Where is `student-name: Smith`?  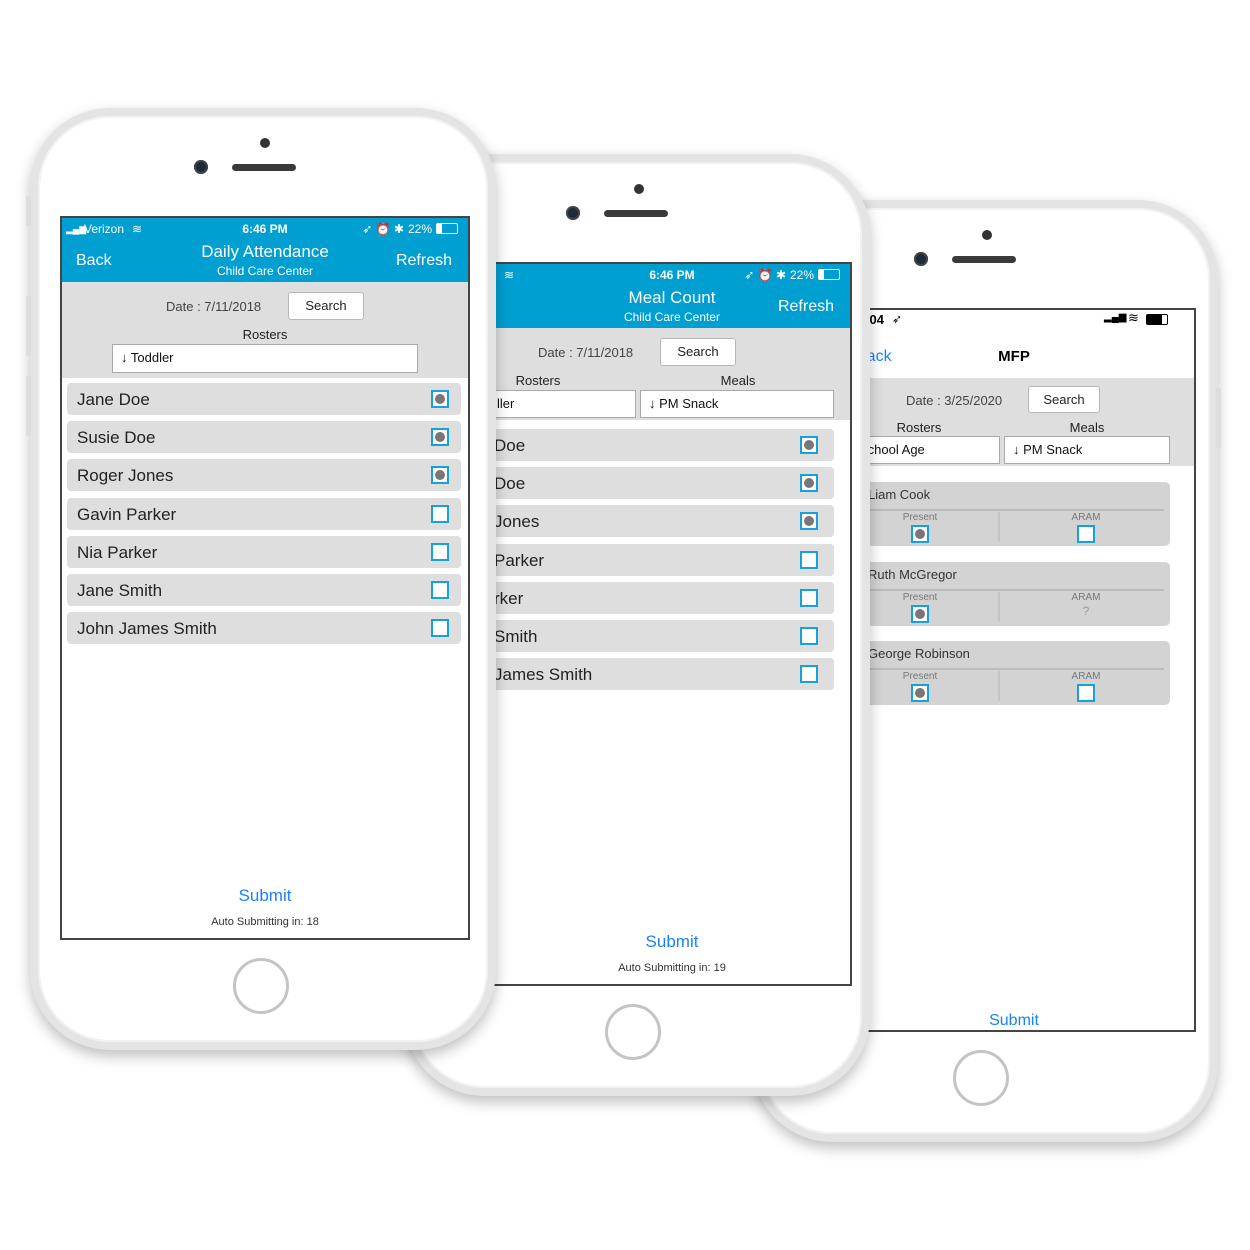 student-name: Smith is located at coordinates (516, 636).